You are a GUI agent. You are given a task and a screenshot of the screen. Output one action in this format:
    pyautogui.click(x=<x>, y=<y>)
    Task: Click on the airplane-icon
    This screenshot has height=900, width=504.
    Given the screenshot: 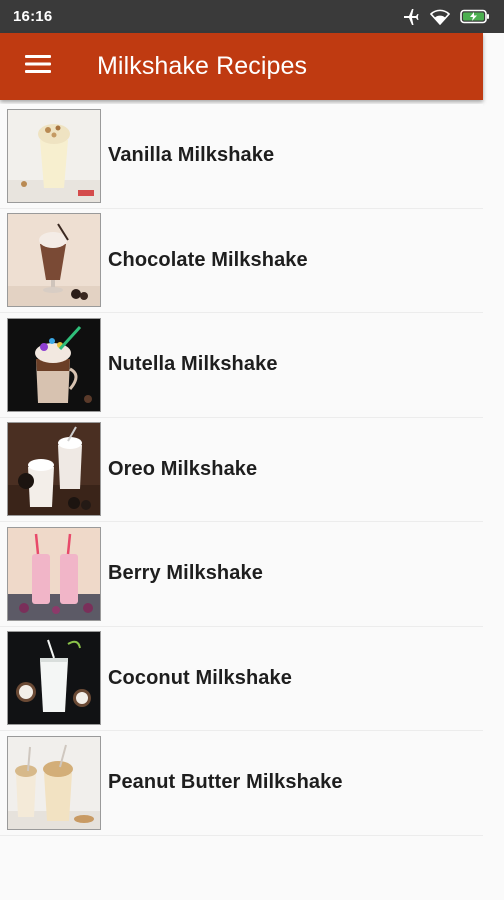 What is the action you would take?
    pyautogui.click(x=411, y=16)
    